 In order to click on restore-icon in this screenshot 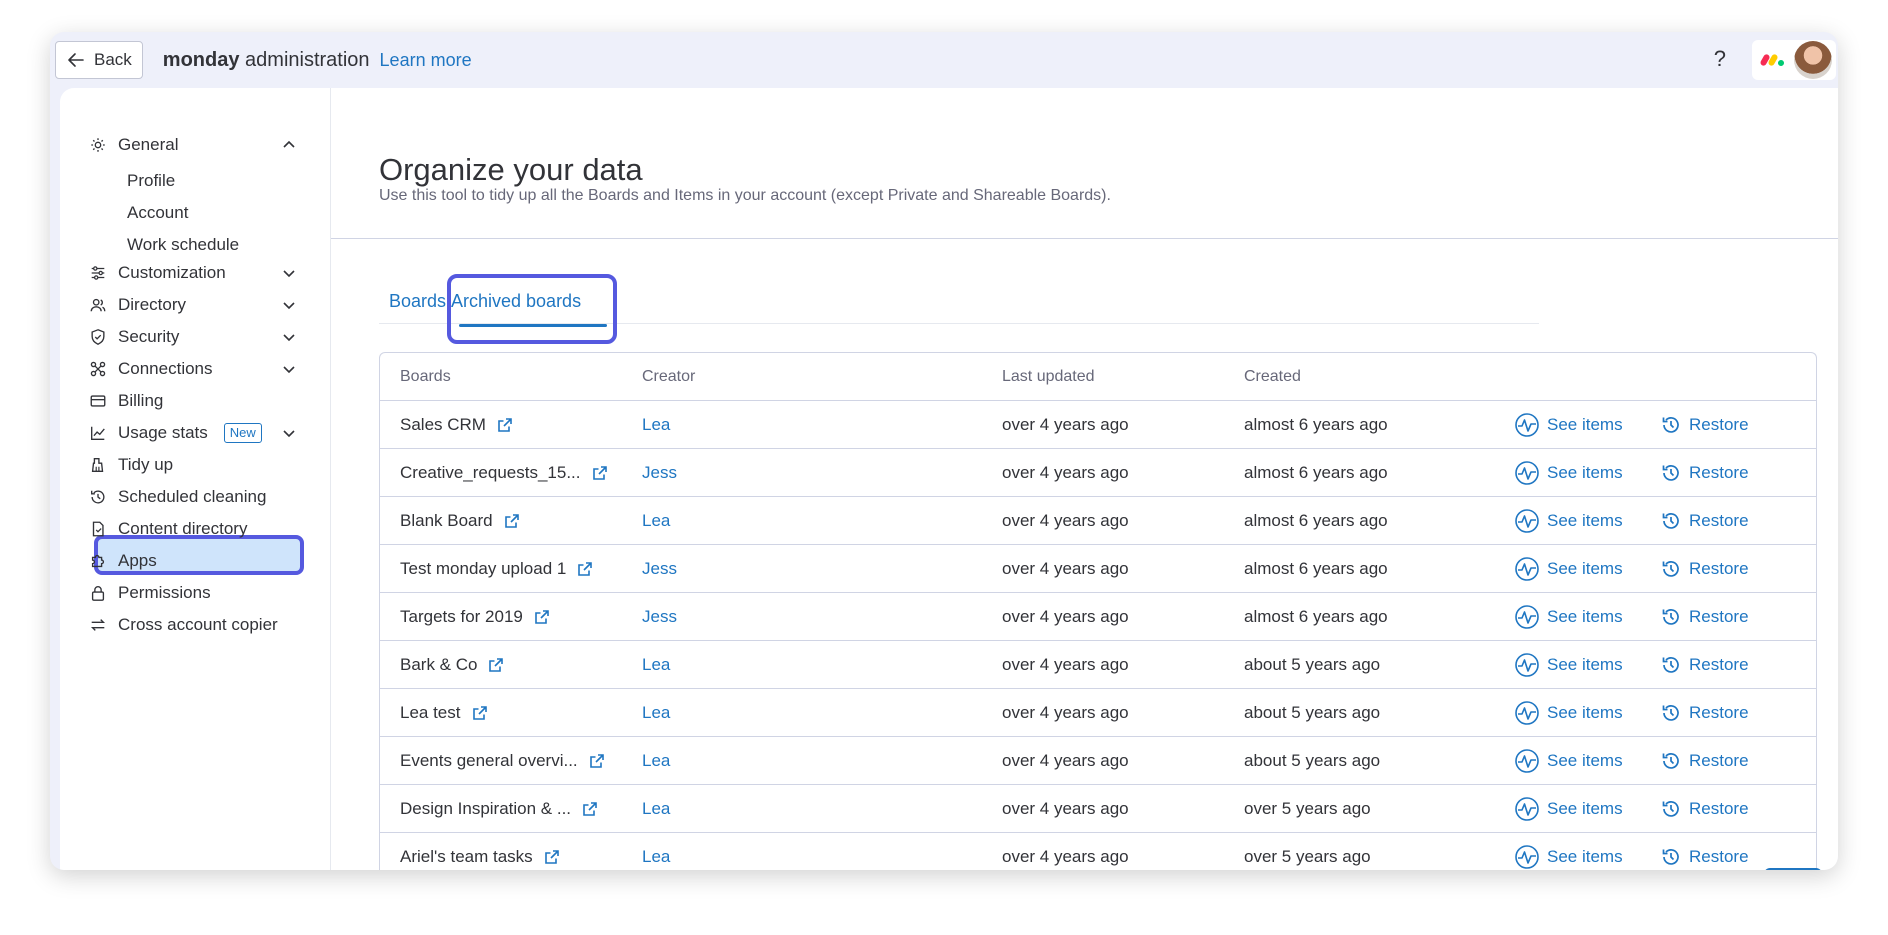, I will do `click(1671, 665)`.